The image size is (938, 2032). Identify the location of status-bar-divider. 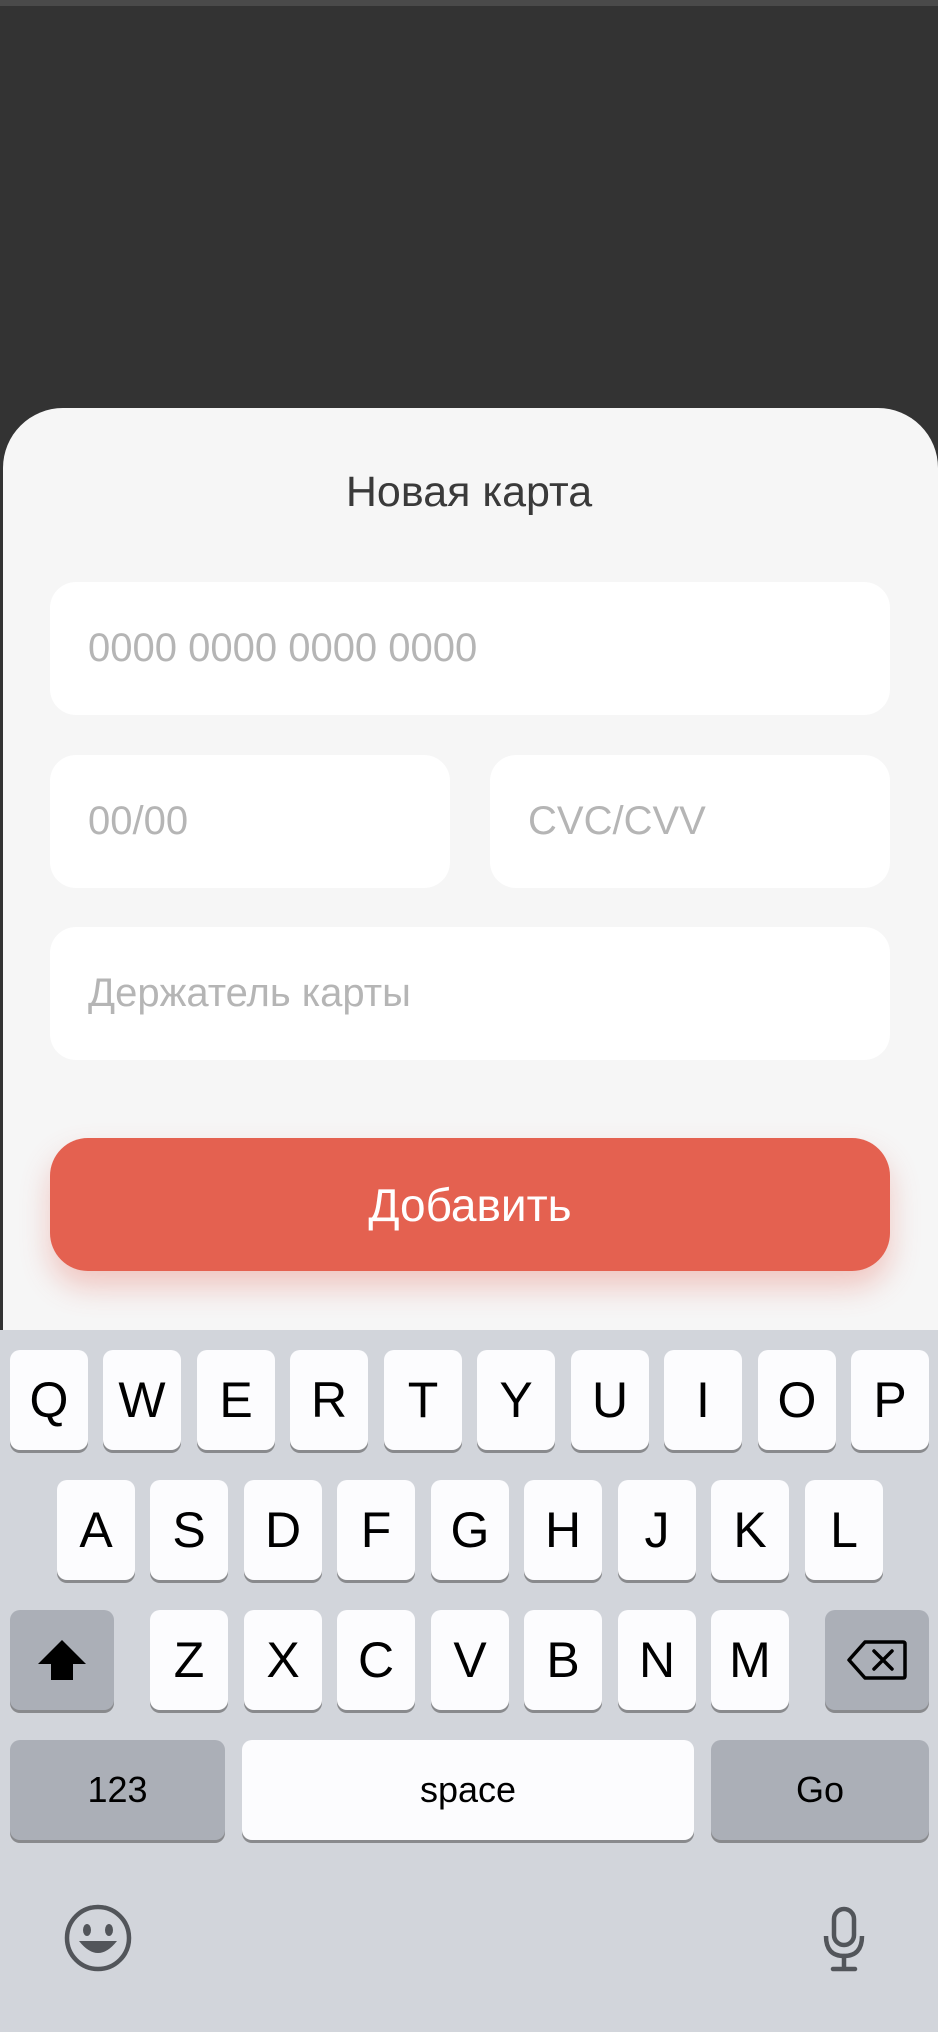
(469, 3).